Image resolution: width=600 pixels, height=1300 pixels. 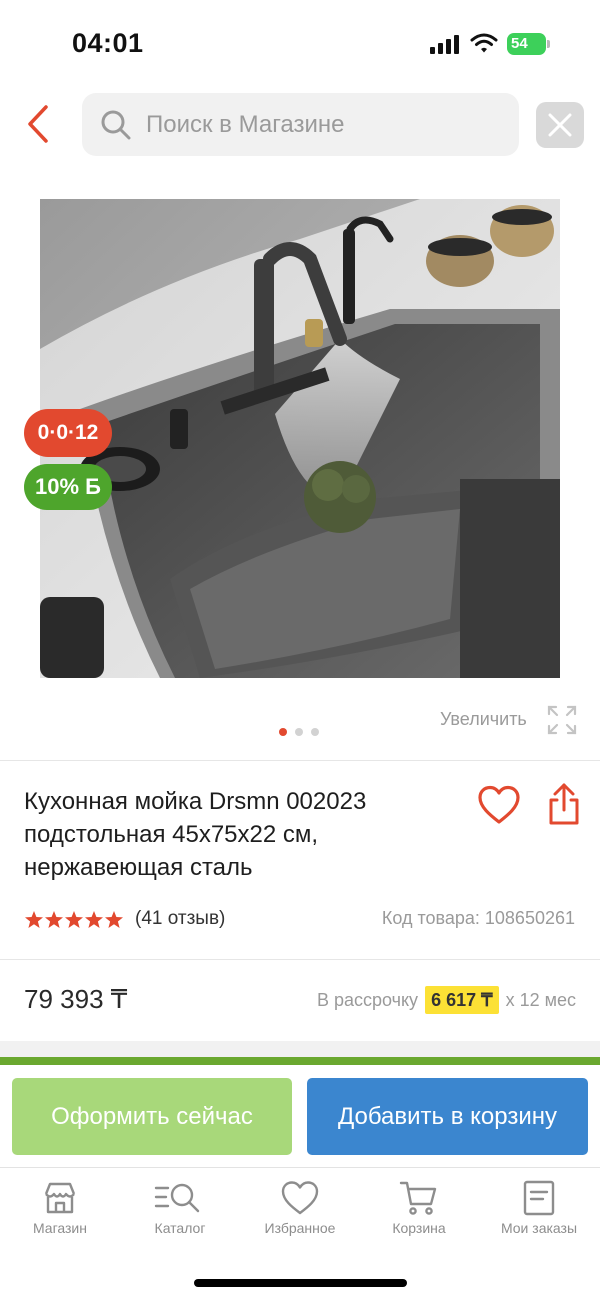 What do you see at coordinates (367, 1000) in the screenshot?
I see `installment-prefix: В рассрочку` at bounding box center [367, 1000].